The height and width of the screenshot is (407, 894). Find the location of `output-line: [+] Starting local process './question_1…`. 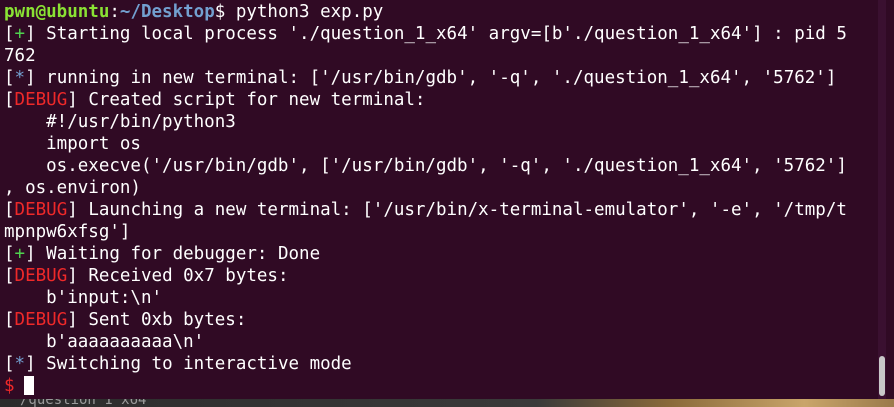

output-line: [+] Starting local process './question_1… is located at coordinates (444, 34).